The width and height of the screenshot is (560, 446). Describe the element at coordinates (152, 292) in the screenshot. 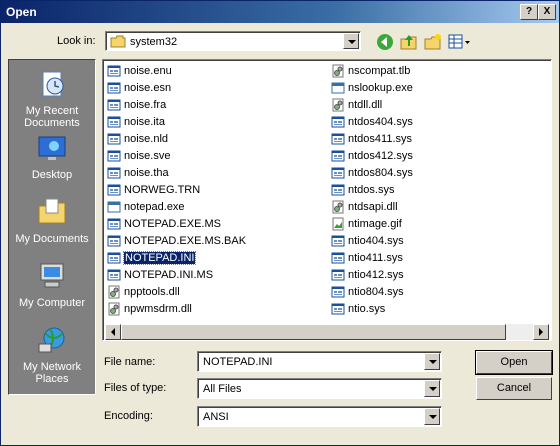

I see `file-name: npptools.dll` at that location.